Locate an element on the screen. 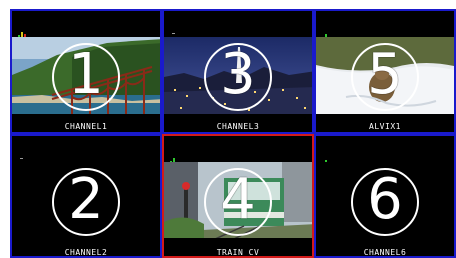 The height and width of the screenshot is (258, 456). cell-number-badge: 1 is located at coordinates (86, 77).